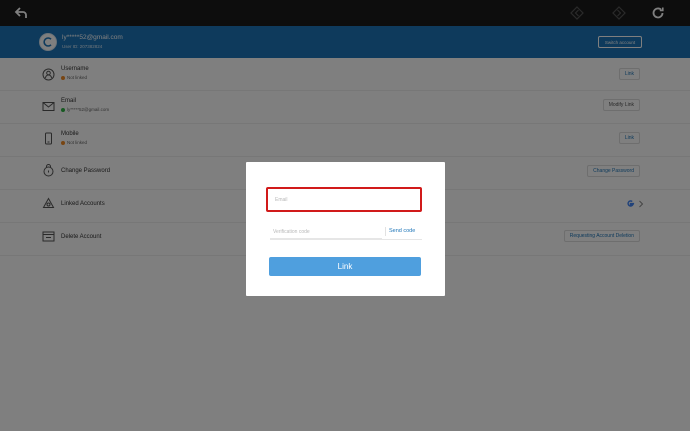  I want to click on email-input, so click(344, 199).